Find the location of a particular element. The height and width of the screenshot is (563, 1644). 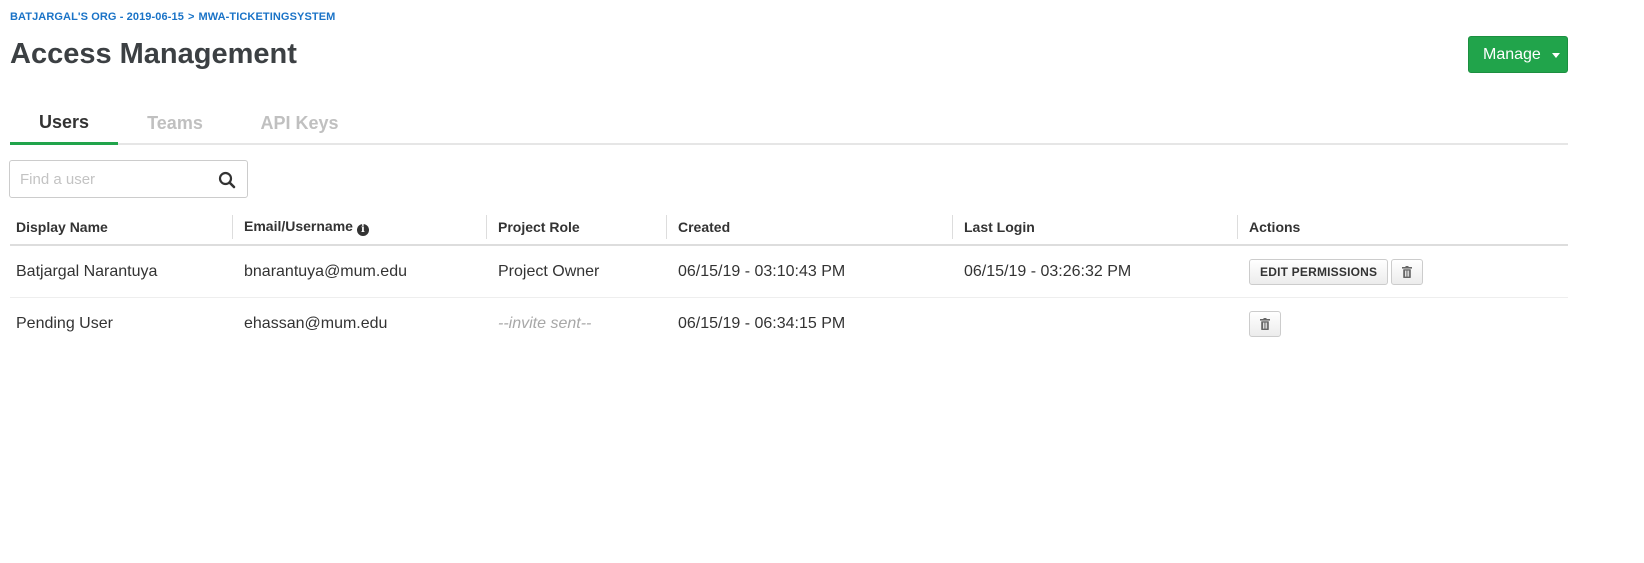

tab-users: Users is located at coordinates (64, 124).